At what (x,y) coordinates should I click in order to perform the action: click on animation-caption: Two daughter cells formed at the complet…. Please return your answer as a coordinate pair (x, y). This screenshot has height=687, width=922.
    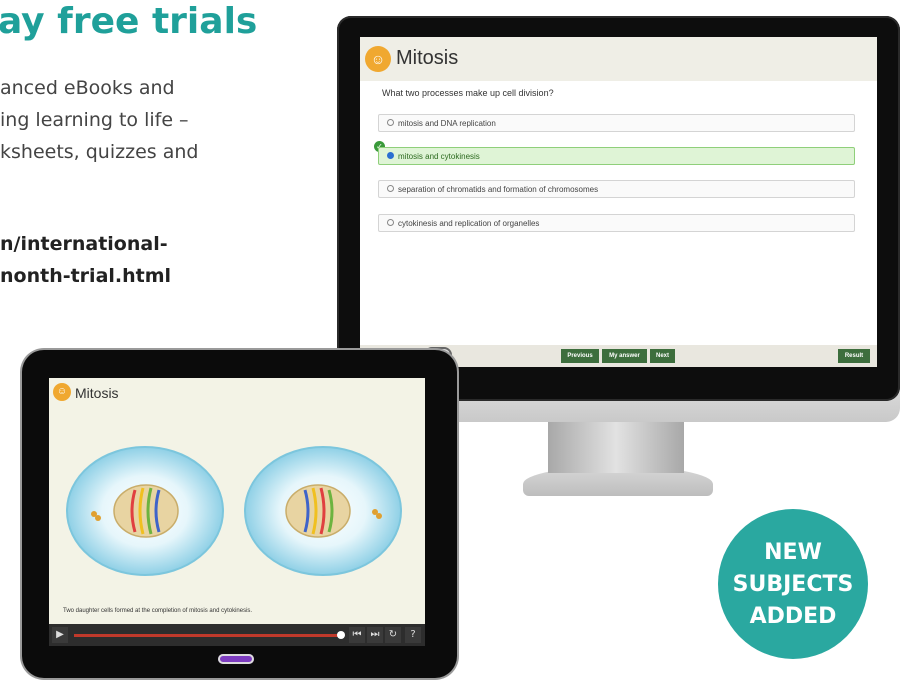
    Looking at the image, I should click on (158, 611).